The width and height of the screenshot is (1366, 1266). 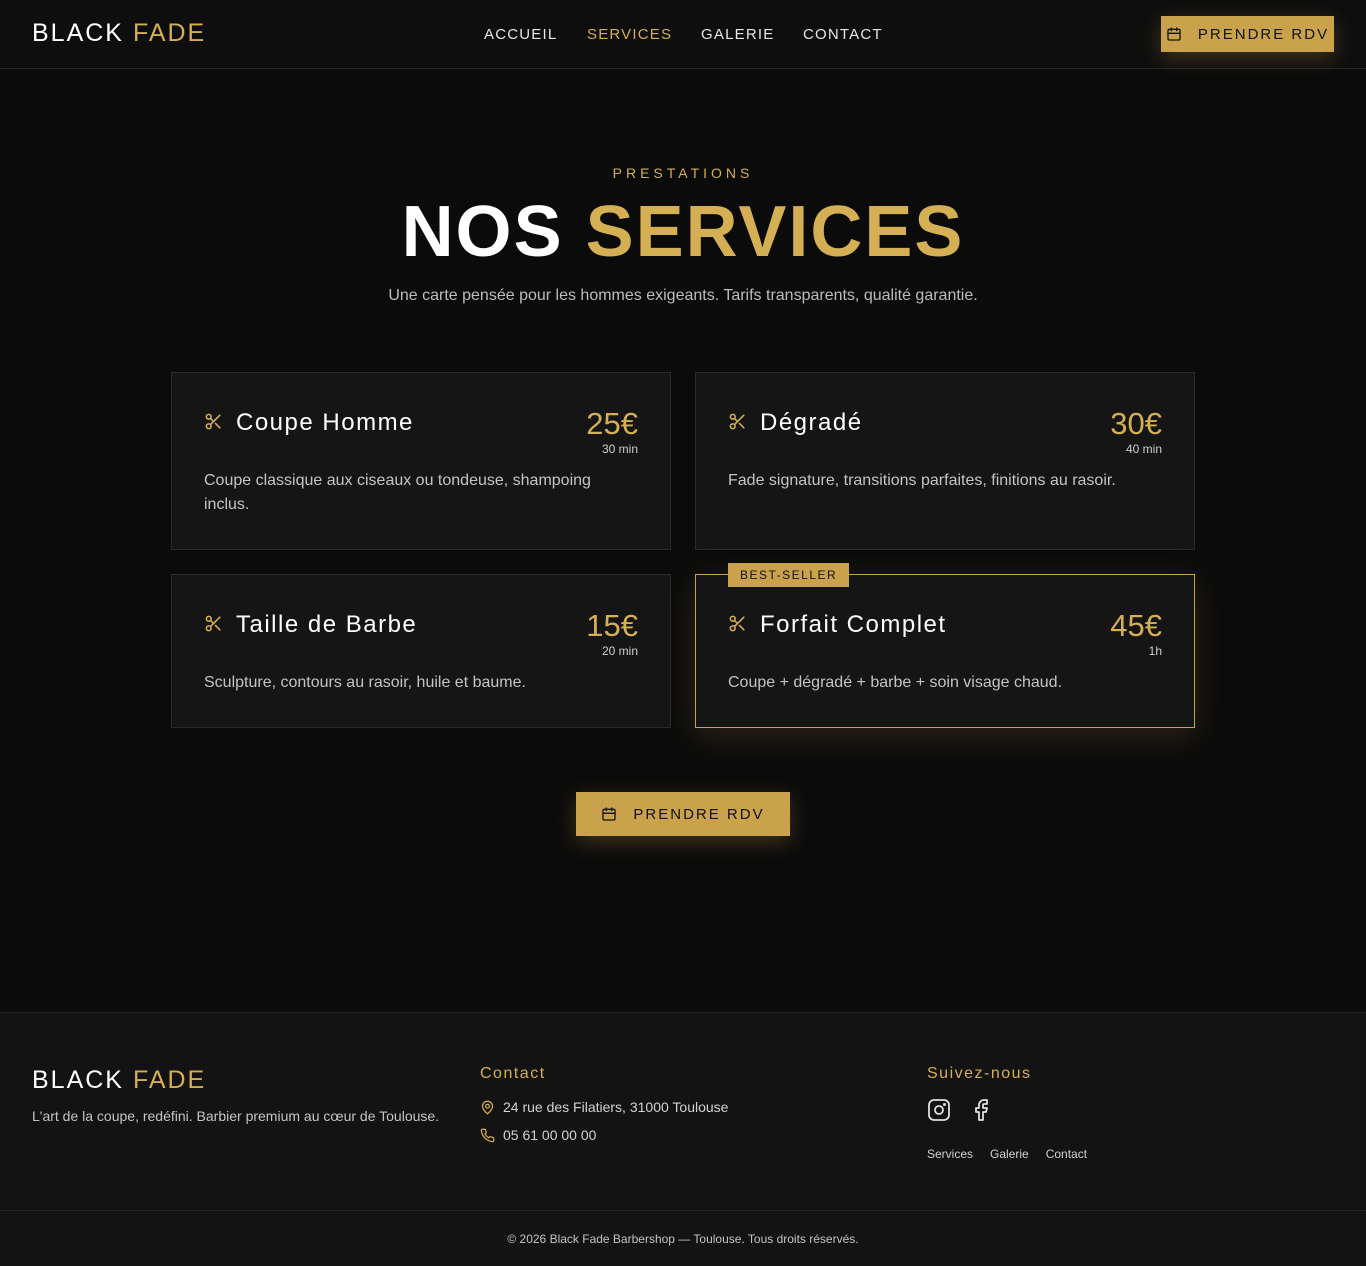 What do you see at coordinates (843, 34) in the screenshot?
I see `nav-contact: CONTACT` at bounding box center [843, 34].